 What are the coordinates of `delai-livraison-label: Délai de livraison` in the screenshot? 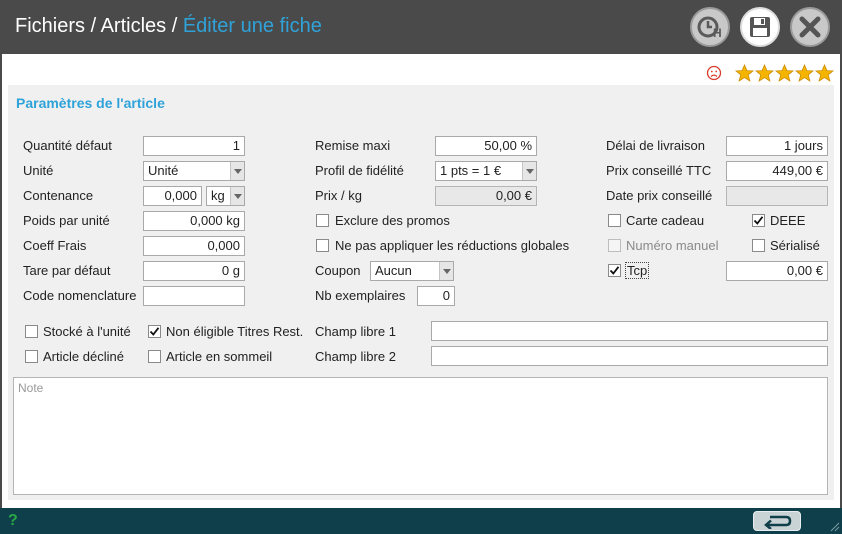 It's located at (655, 145).